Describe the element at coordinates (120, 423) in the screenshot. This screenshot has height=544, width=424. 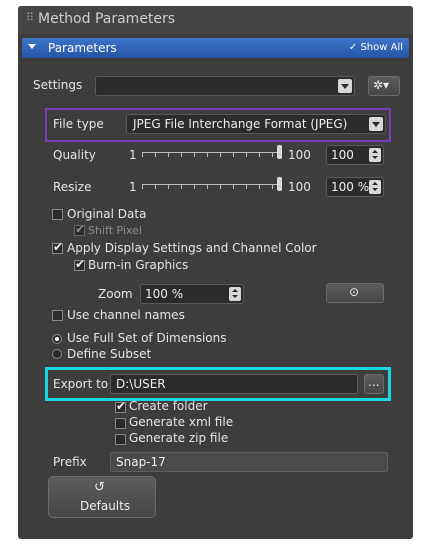
I see `generate-xml-checkbox` at that location.